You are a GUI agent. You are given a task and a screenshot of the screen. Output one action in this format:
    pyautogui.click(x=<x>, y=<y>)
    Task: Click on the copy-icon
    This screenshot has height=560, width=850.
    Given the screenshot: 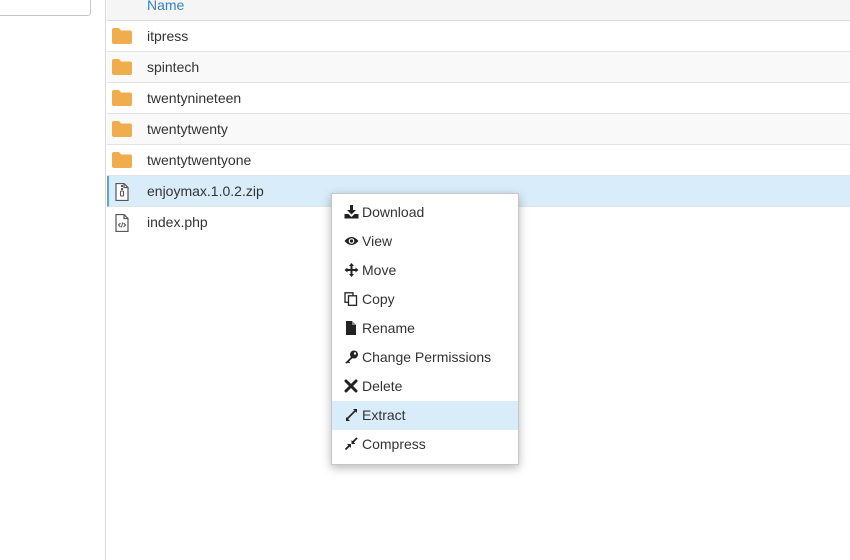 What is the action you would take?
    pyautogui.click(x=351, y=299)
    